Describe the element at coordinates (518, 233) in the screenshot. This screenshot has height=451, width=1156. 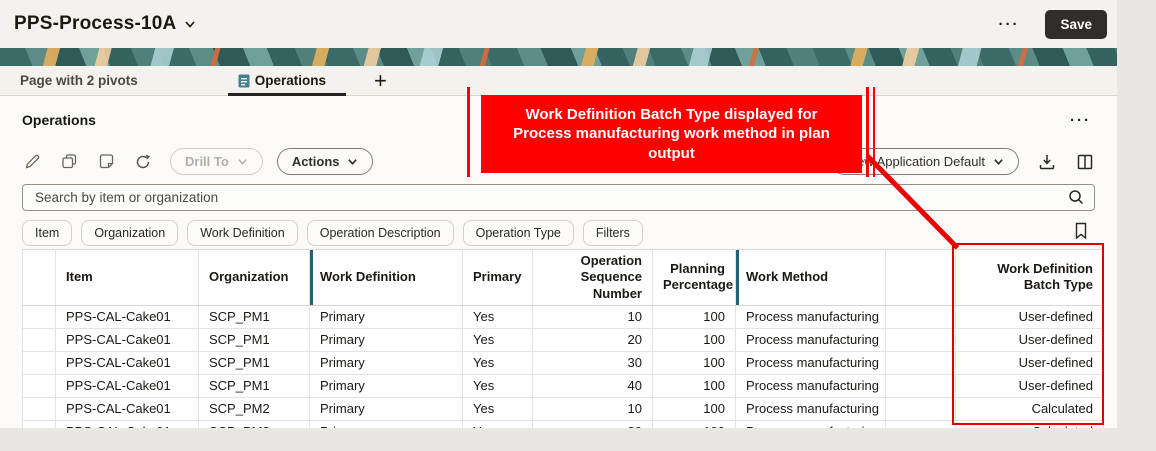
I see `chip-operation-type: Operation Type` at that location.